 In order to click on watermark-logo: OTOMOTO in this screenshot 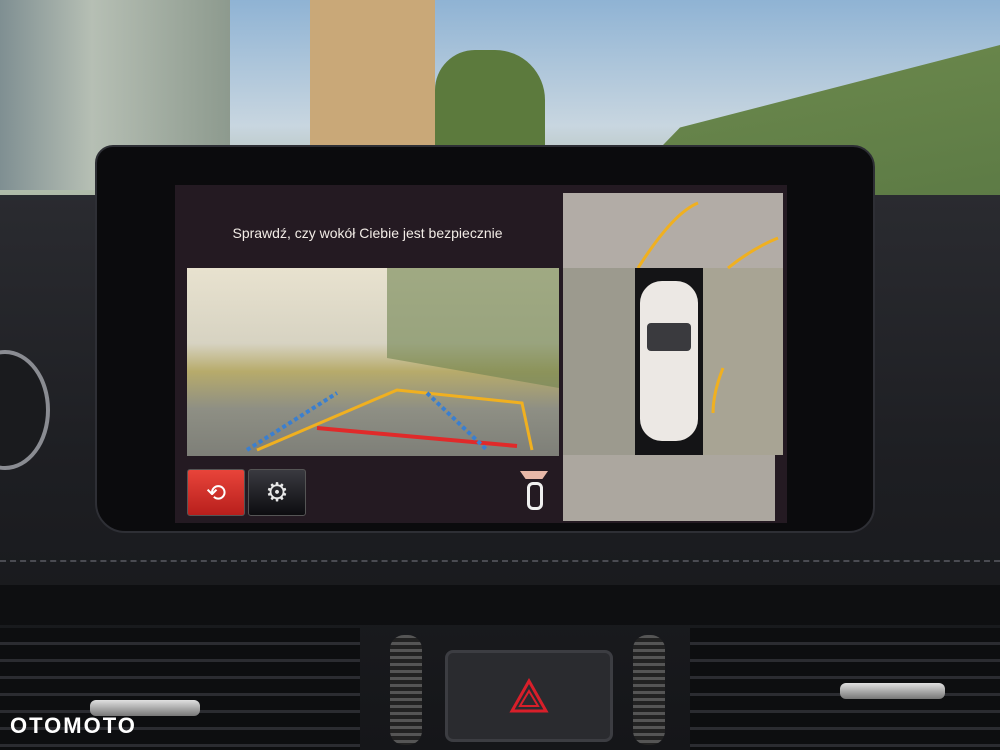, I will do `click(73, 725)`.